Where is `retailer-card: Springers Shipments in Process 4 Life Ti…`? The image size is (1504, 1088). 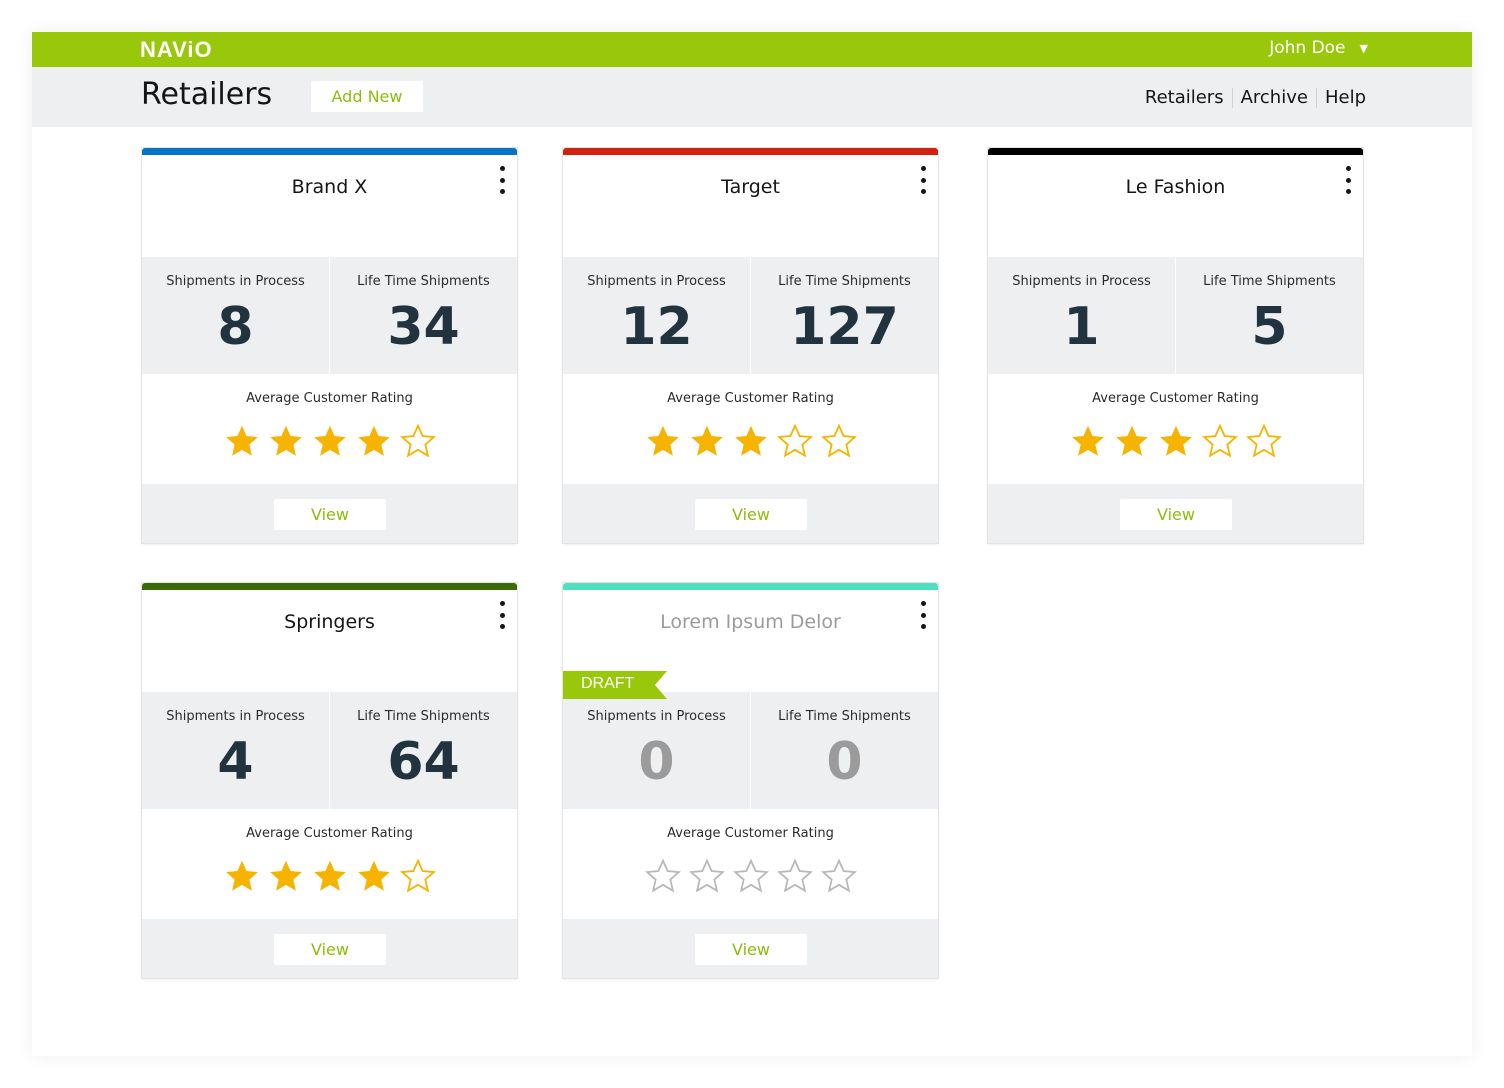
retailer-card: Springers Shipments in Process 4 Life Ti… is located at coordinates (329, 780).